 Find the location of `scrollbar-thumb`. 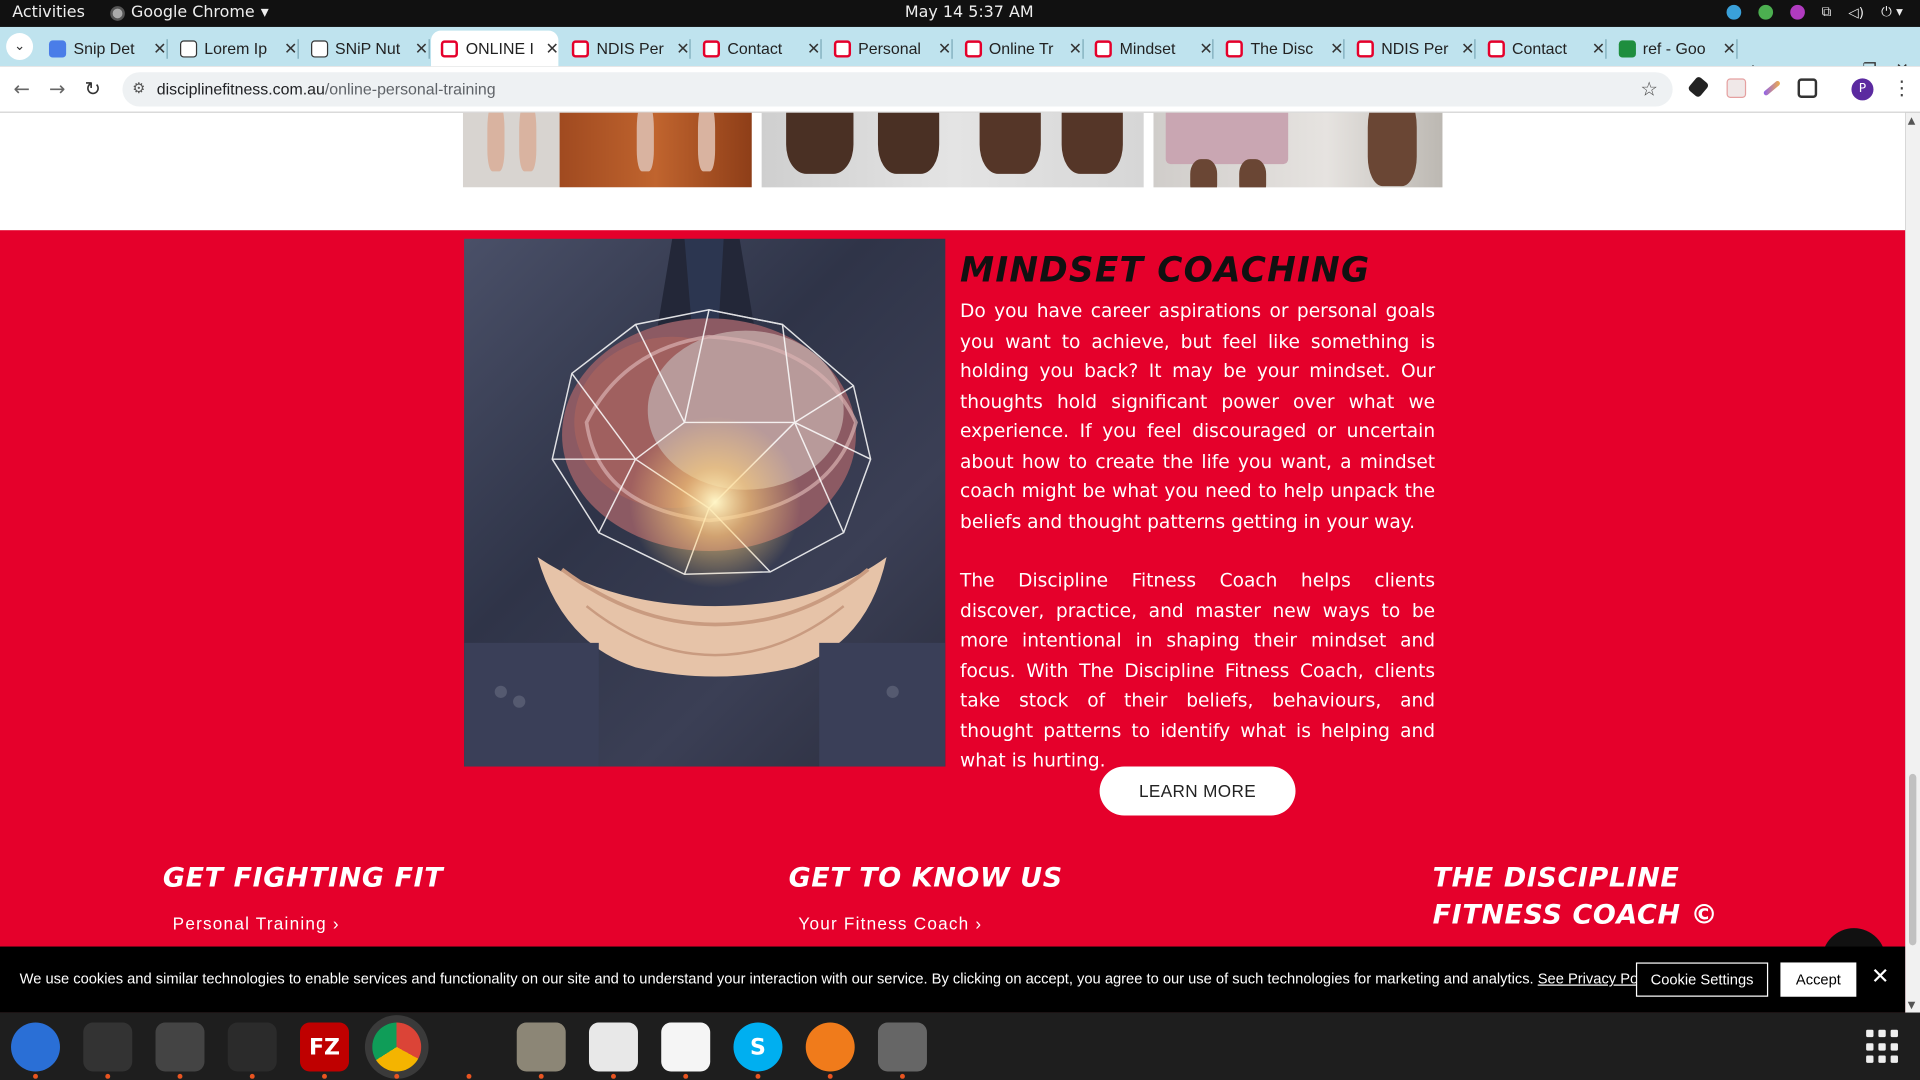

scrollbar-thumb is located at coordinates (1912, 859).